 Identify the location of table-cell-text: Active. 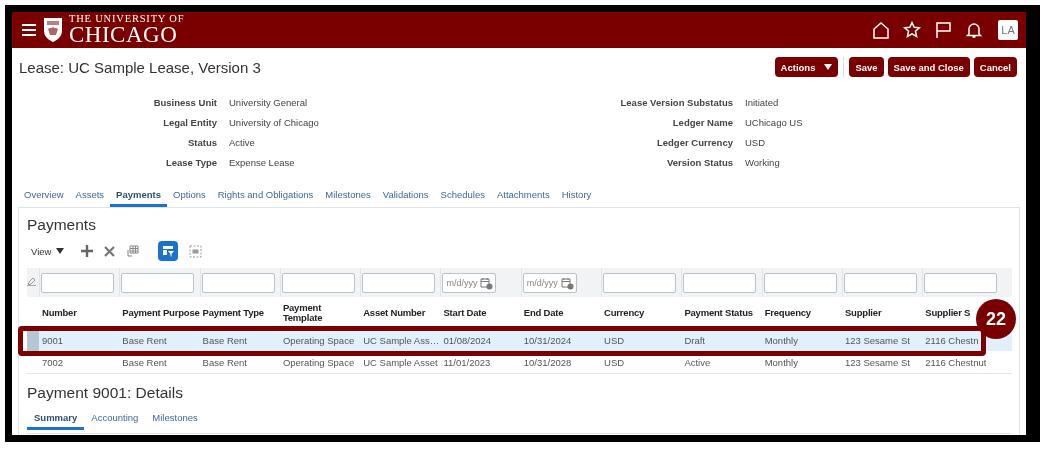
(697, 362).